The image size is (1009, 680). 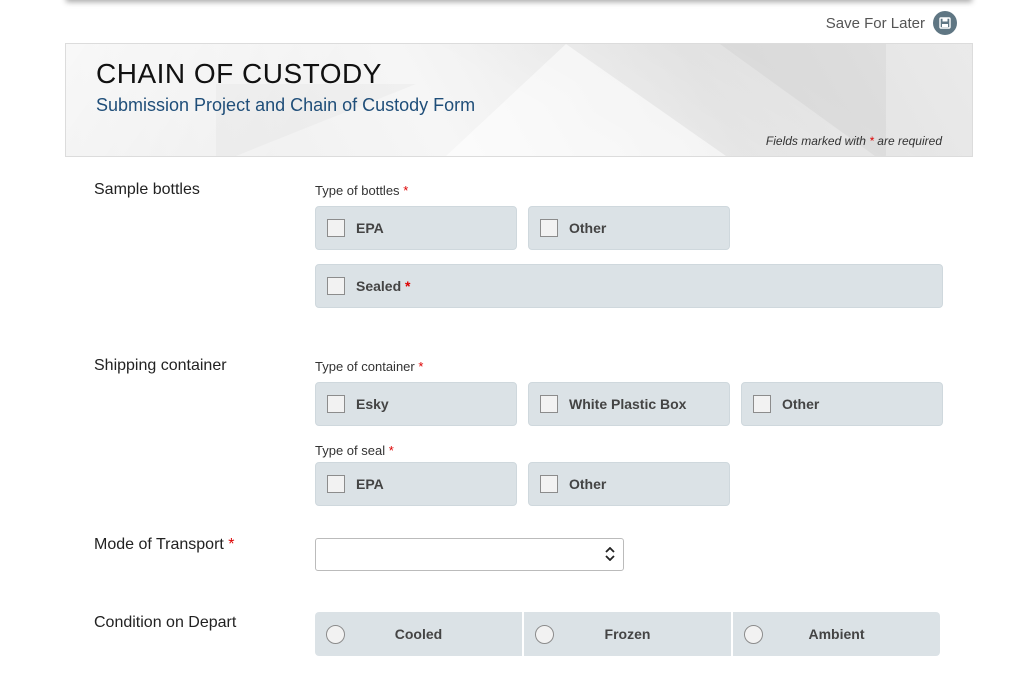 What do you see at coordinates (418, 634) in the screenshot?
I see `condition-cooled-option: Cooled` at bounding box center [418, 634].